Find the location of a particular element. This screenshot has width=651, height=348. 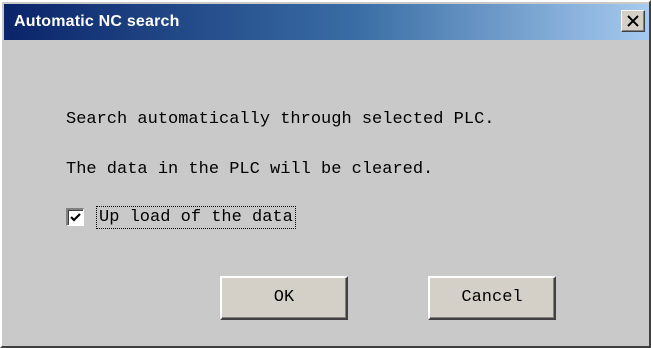

dialog-title: Automatic NC search is located at coordinates (97, 21).